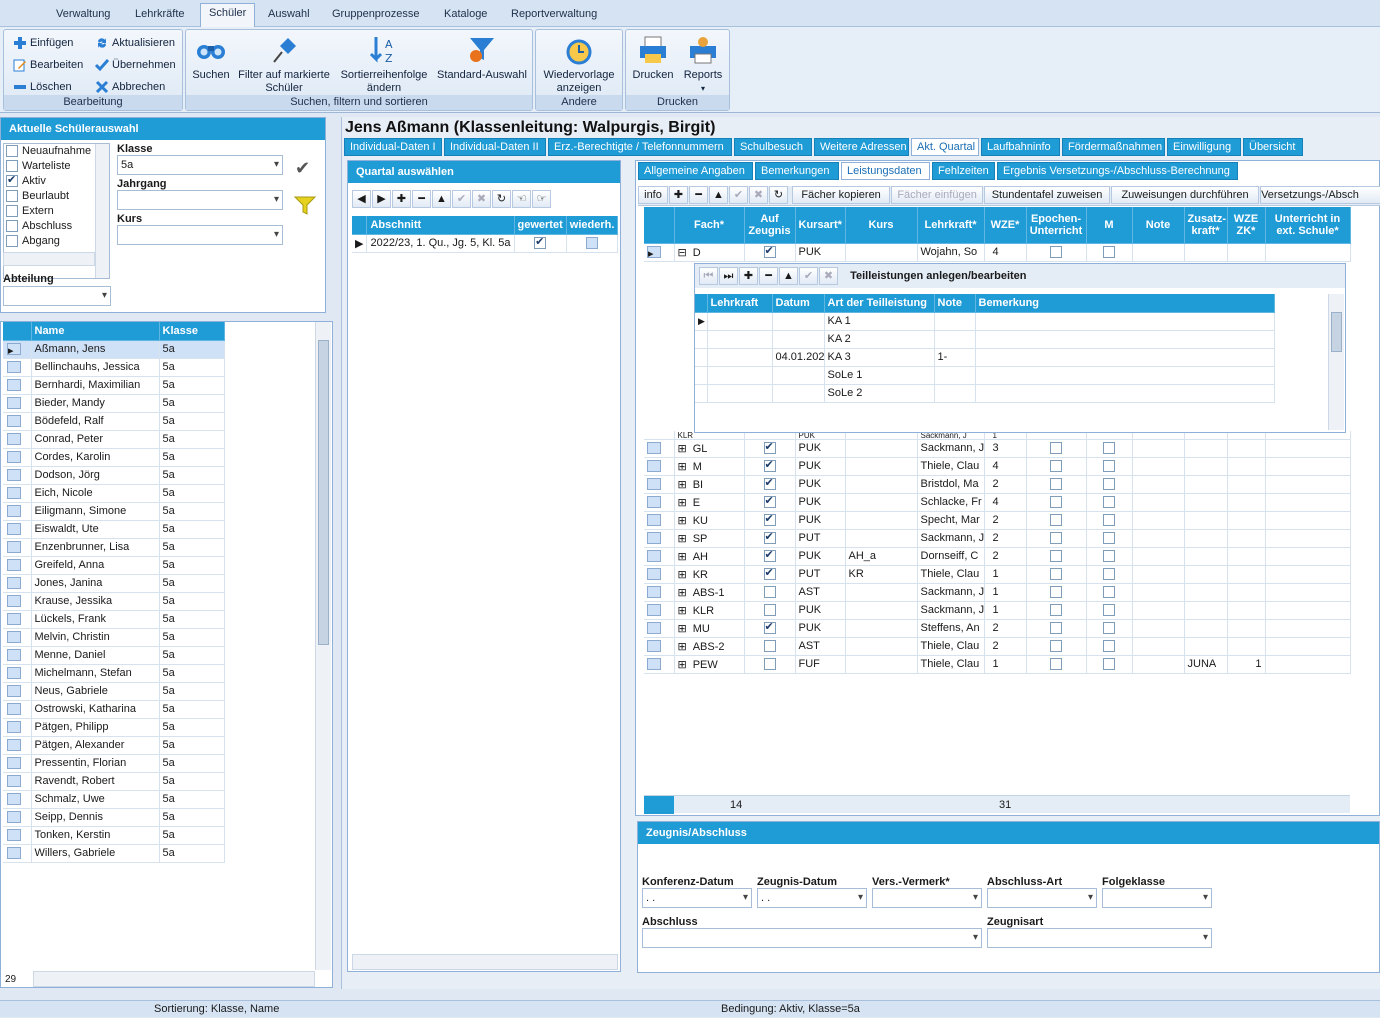 The height and width of the screenshot is (1018, 1380). What do you see at coordinates (861, 147) in the screenshot?
I see `main-tab: Weitere Adressen` at bounding box center [861, 147].